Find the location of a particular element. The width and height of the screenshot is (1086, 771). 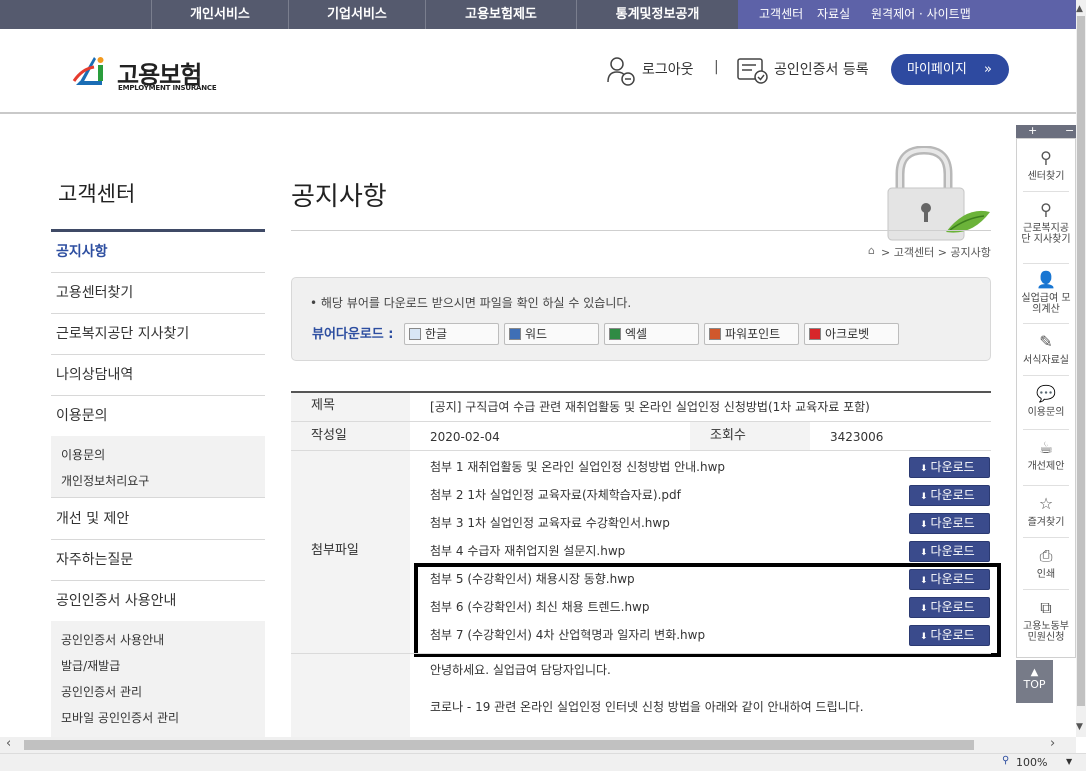

breadcrumb: > 고객센터 > 공지사항 is located at coordinates (936, 252).